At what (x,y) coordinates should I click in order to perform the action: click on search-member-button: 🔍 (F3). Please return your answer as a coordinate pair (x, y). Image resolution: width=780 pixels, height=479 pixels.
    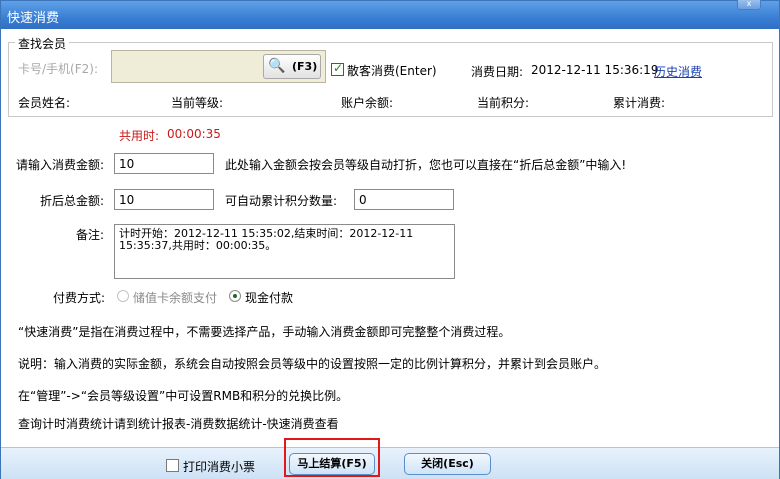
    Looking at the image, I should click on (292, 66).